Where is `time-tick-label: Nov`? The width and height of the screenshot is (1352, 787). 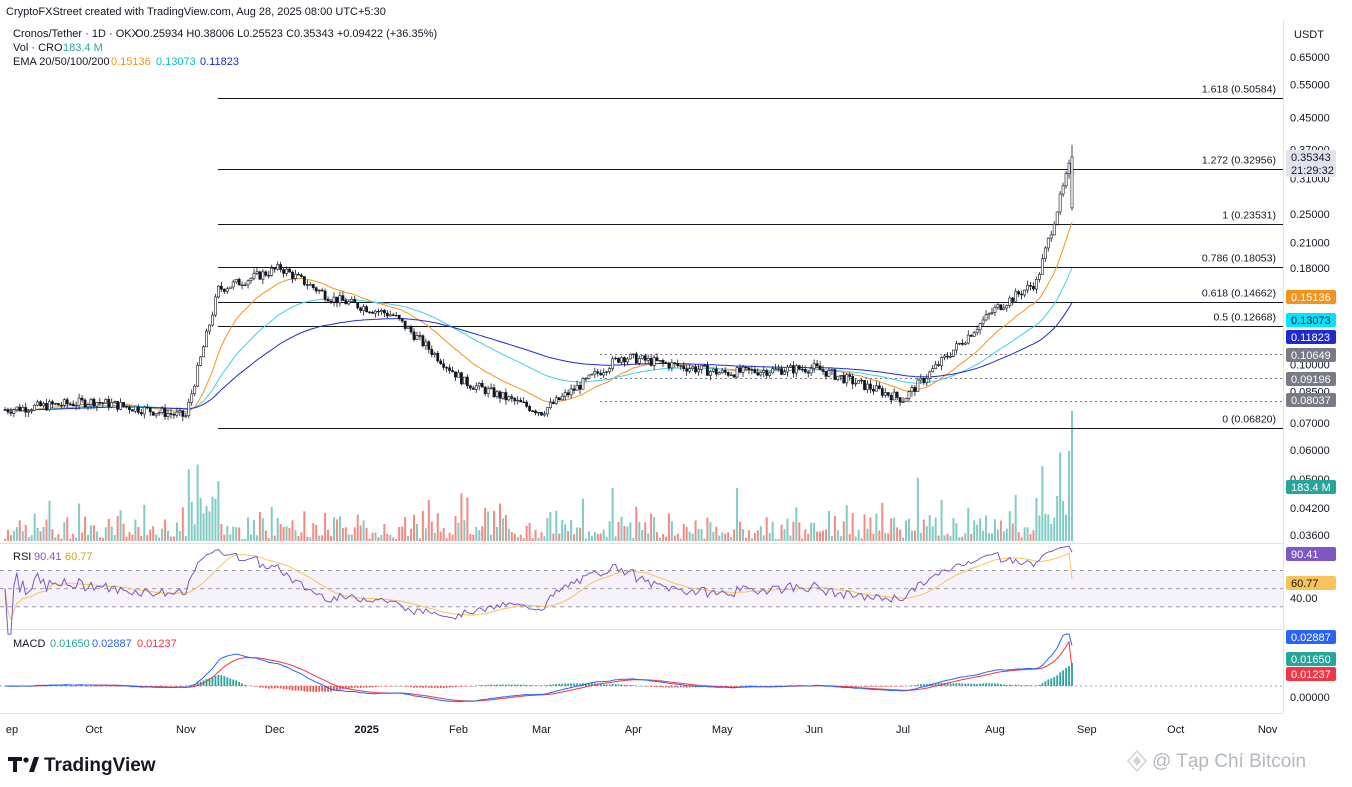
time-tick-label: Nov is located at coordinates (186, 730).